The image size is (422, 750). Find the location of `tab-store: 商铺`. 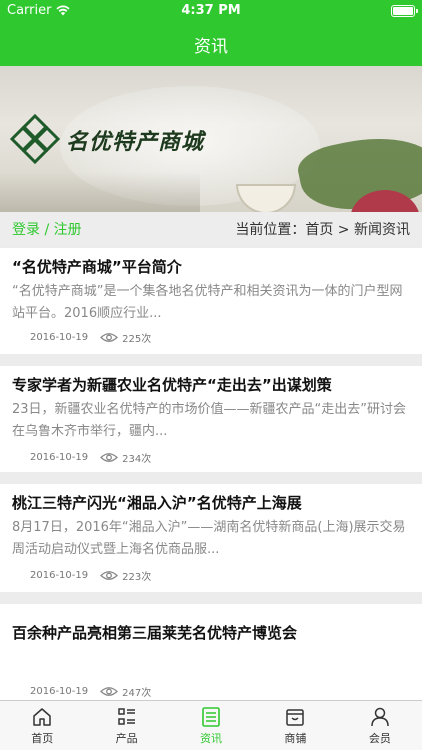

tab-store: 商铺 is located at coordinates (295, 725).